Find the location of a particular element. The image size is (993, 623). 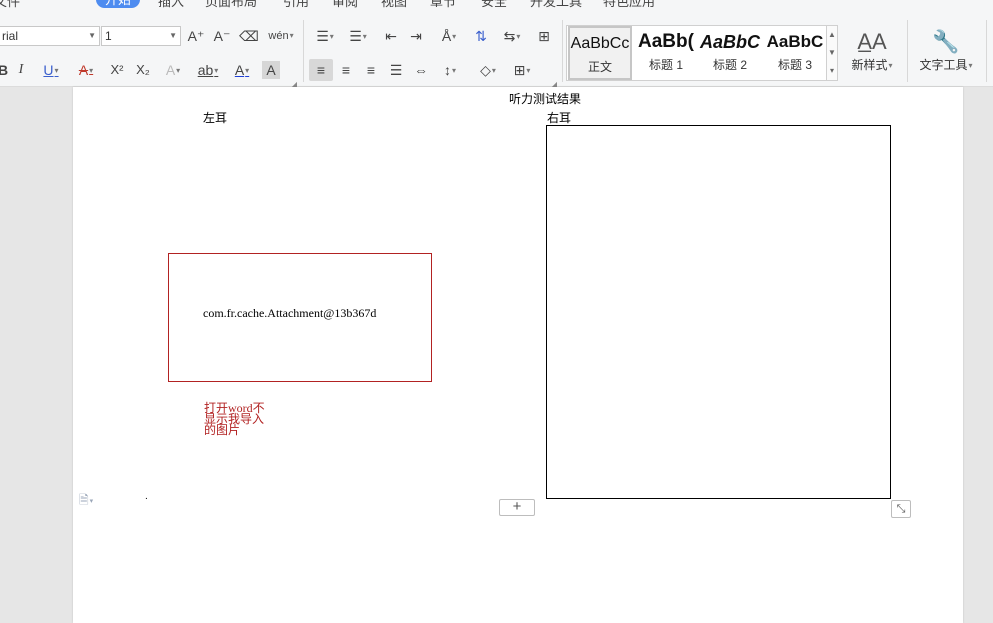

left-ear-label: 左耳 is located at coordinates (215, 118).